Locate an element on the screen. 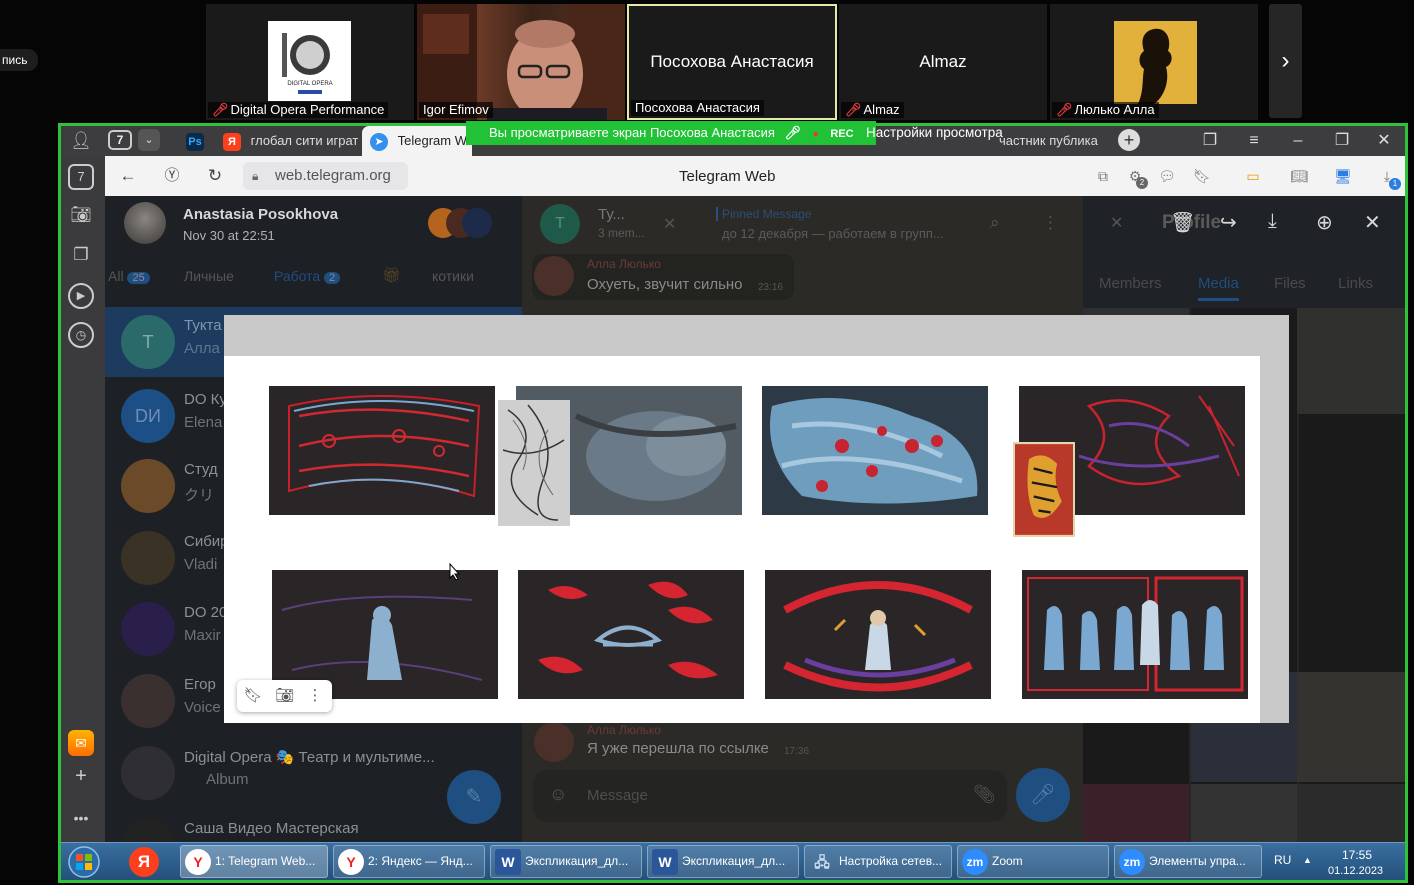  clock-time: 17:55 is located at coordinates (1357, 855).